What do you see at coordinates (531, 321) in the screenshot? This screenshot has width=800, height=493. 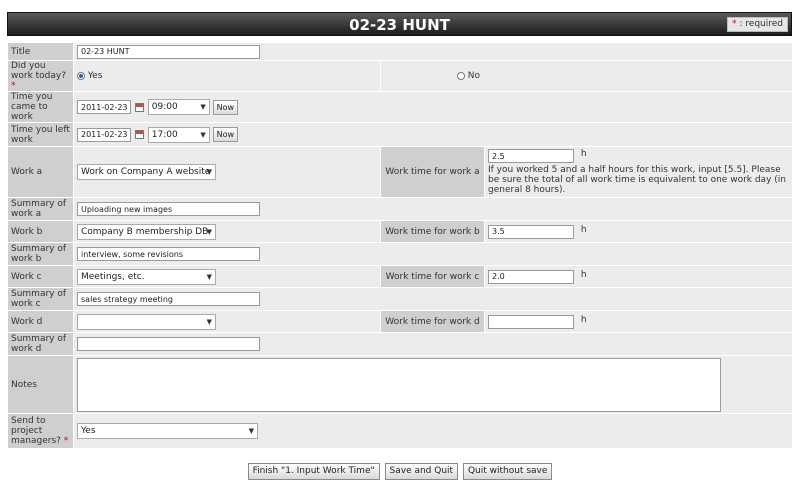 I see `work-d-time-input` at bounding box center [531, 321].